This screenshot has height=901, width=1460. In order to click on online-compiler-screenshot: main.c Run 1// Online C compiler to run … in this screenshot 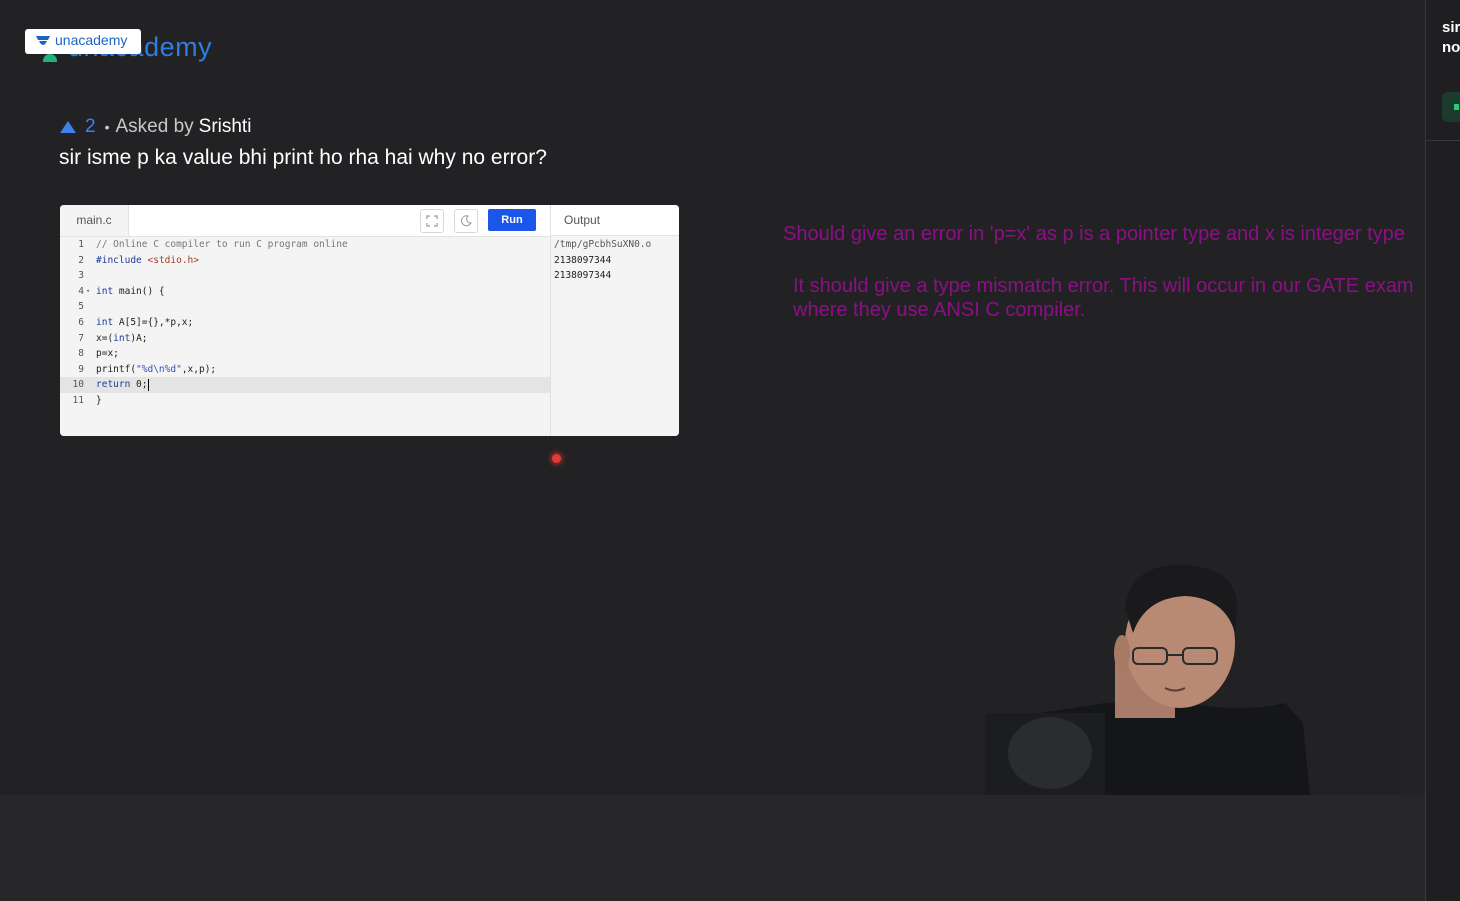, I will do `click(369, 320)`.